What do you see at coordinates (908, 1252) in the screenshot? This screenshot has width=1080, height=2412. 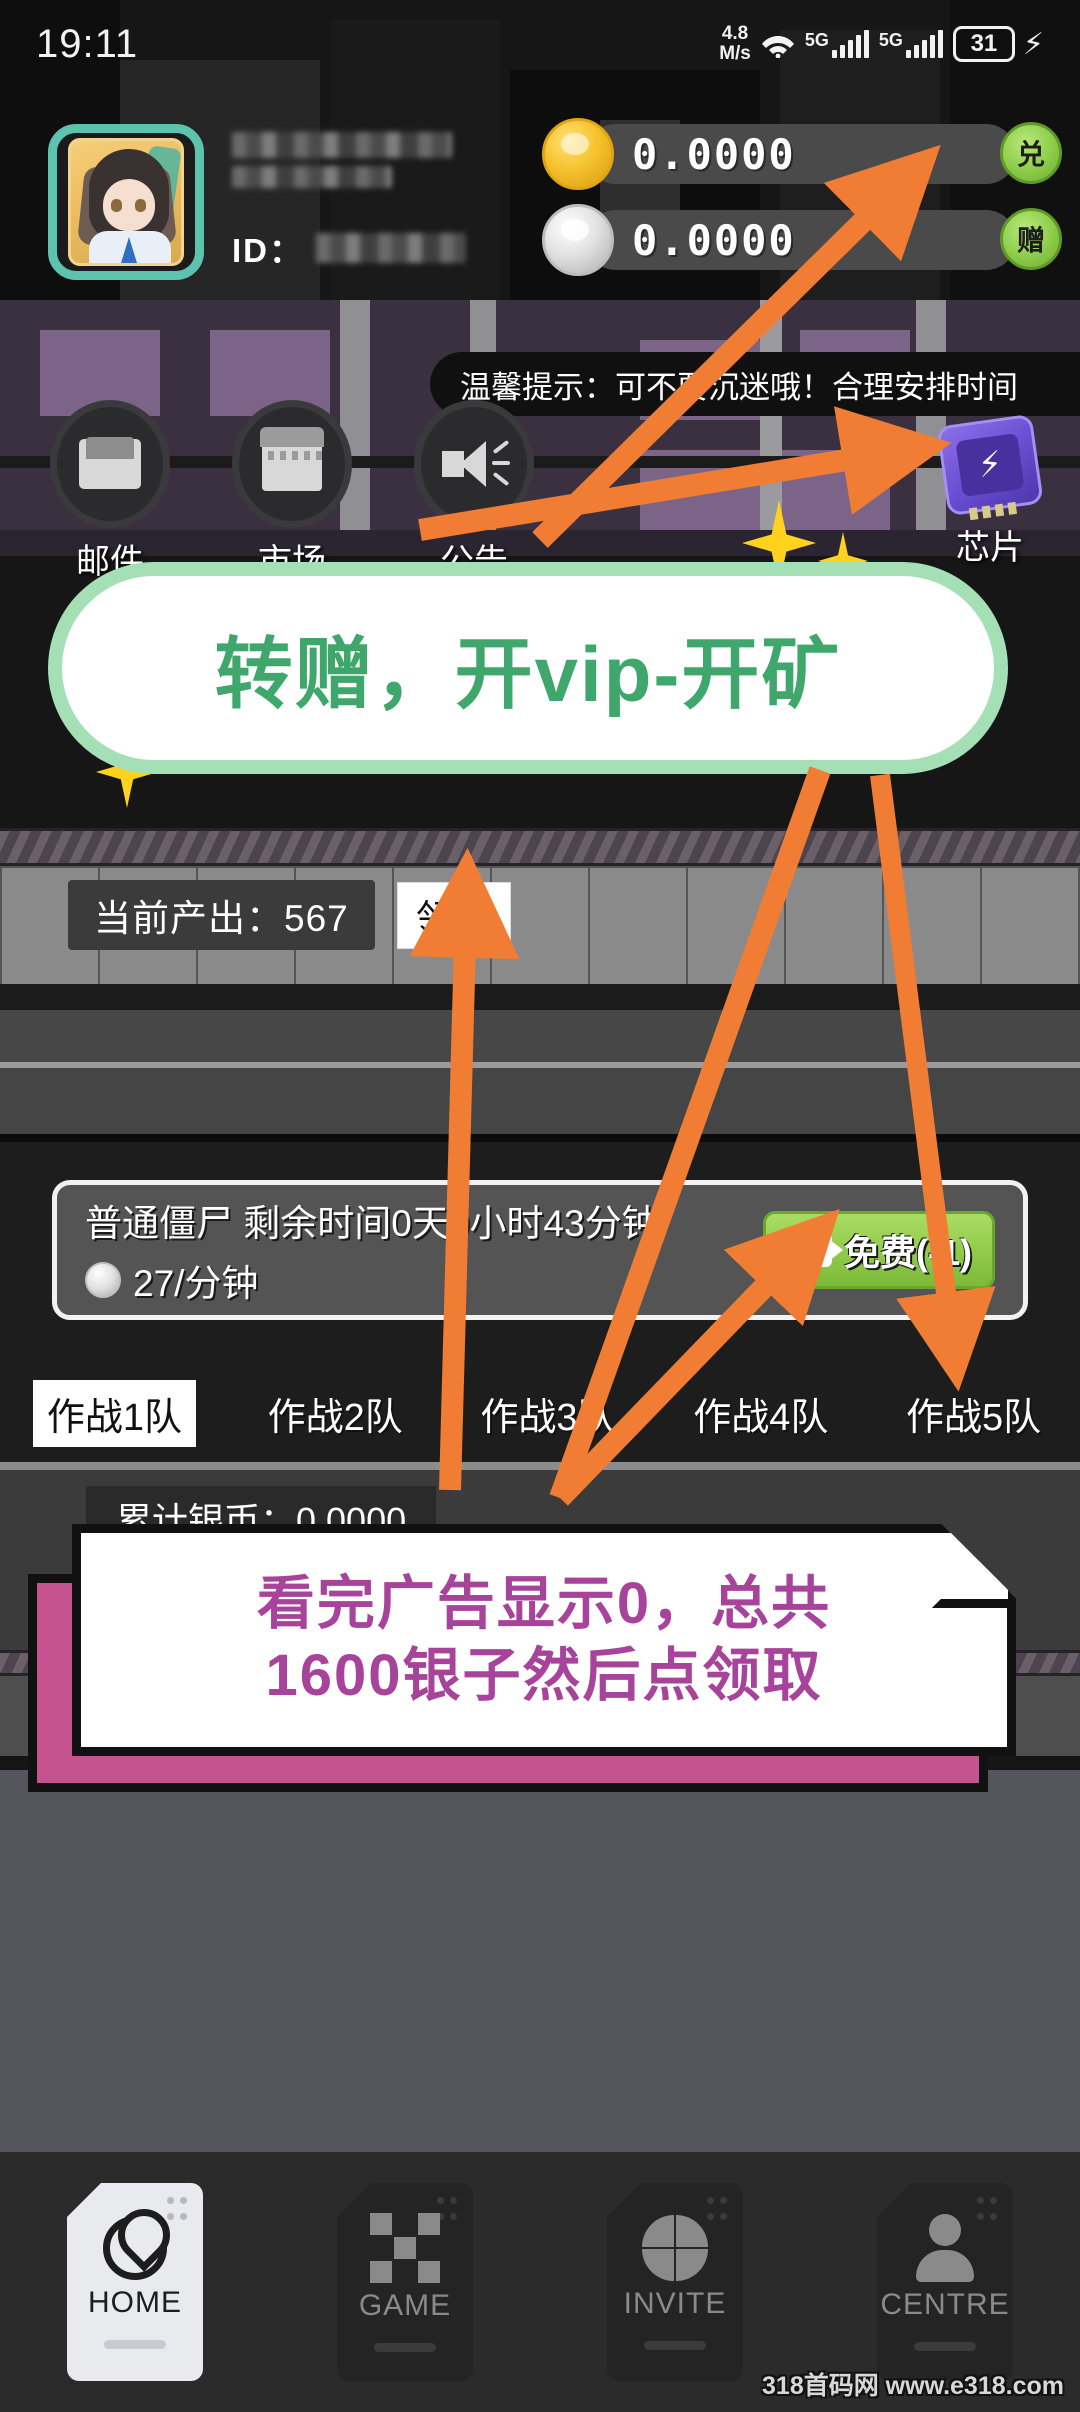 I see `free-ad-label: 免费(-1)` at bounding box center [908, 1252].